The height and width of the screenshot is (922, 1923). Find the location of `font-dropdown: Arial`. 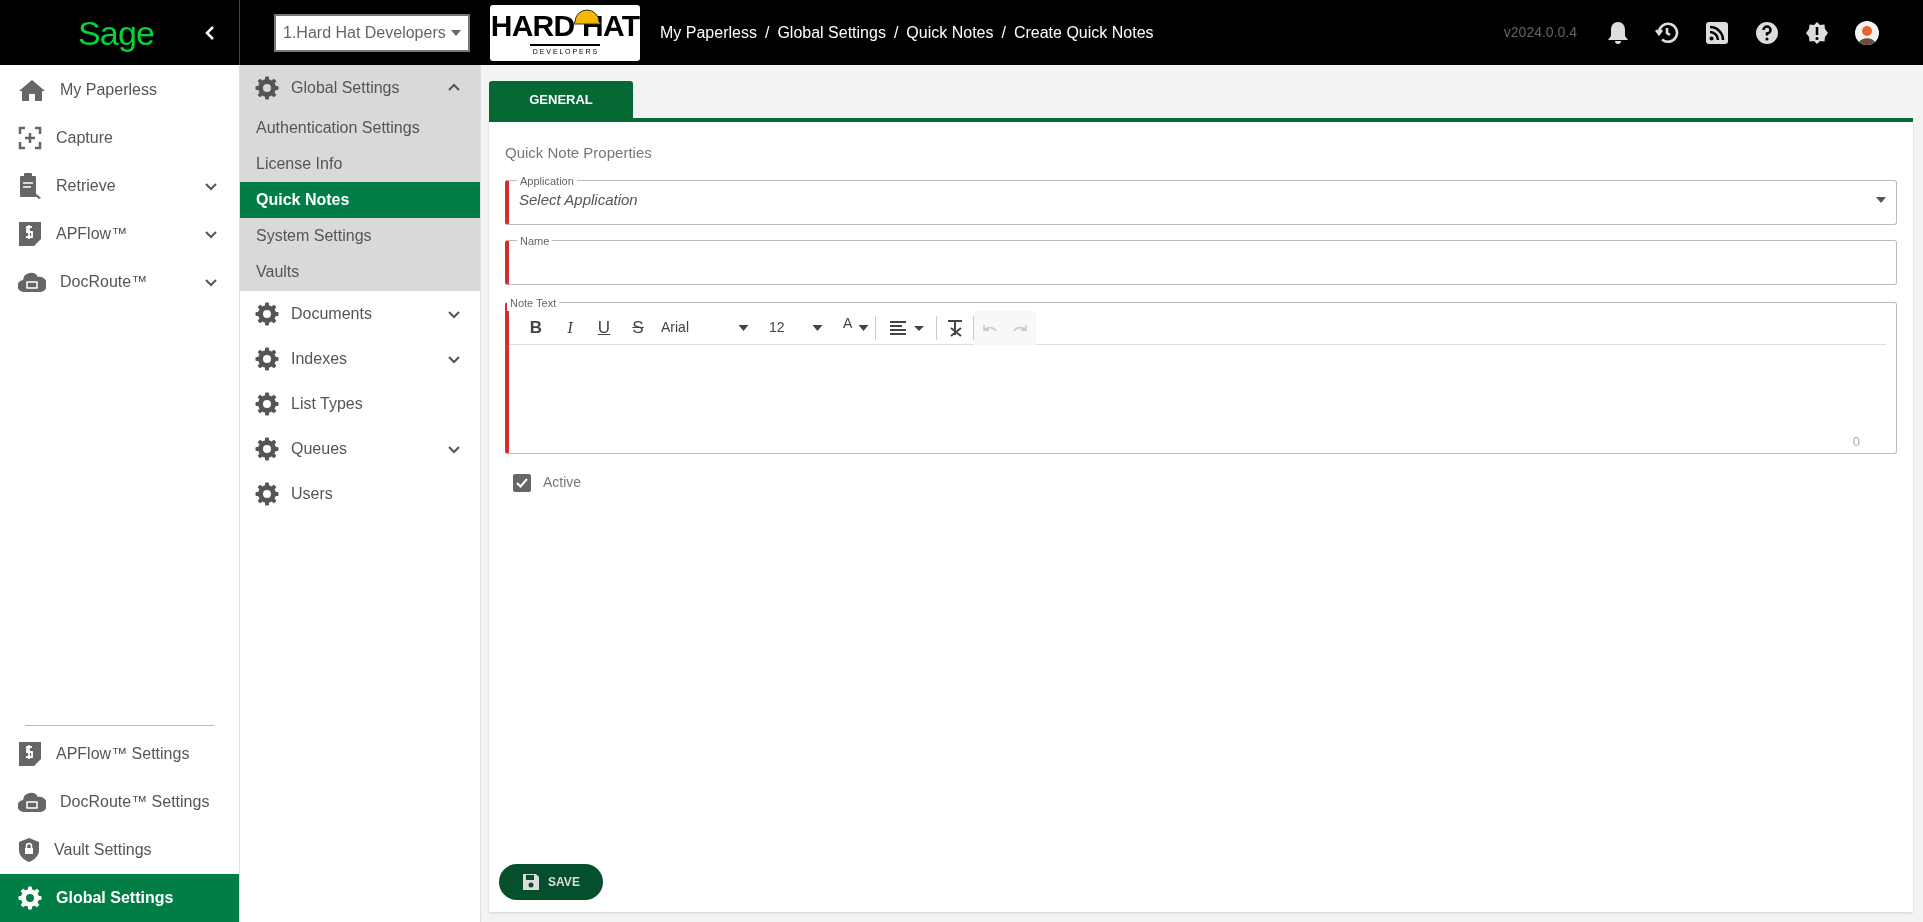

font-dropdown: Arial is located at coordinates (707, 327).